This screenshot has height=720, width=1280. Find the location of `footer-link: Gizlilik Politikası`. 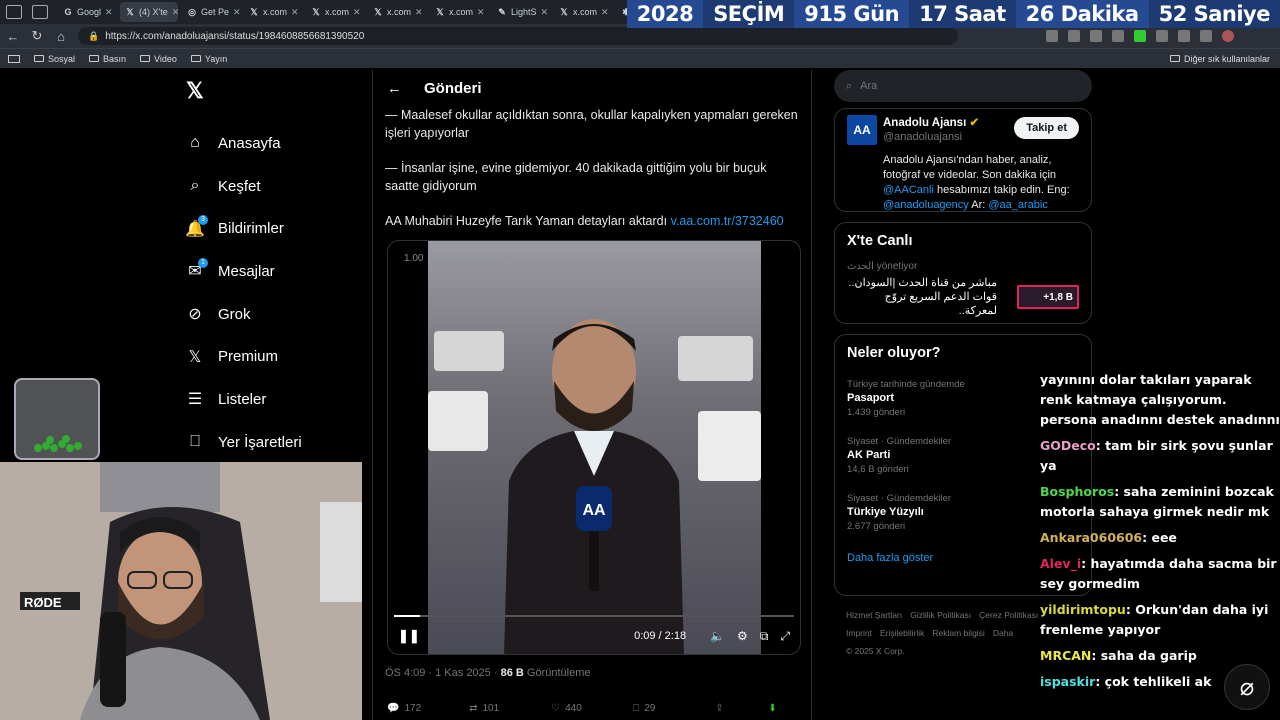

footer-link: Gizlilik Politikası is located at coordinates (940, 615).